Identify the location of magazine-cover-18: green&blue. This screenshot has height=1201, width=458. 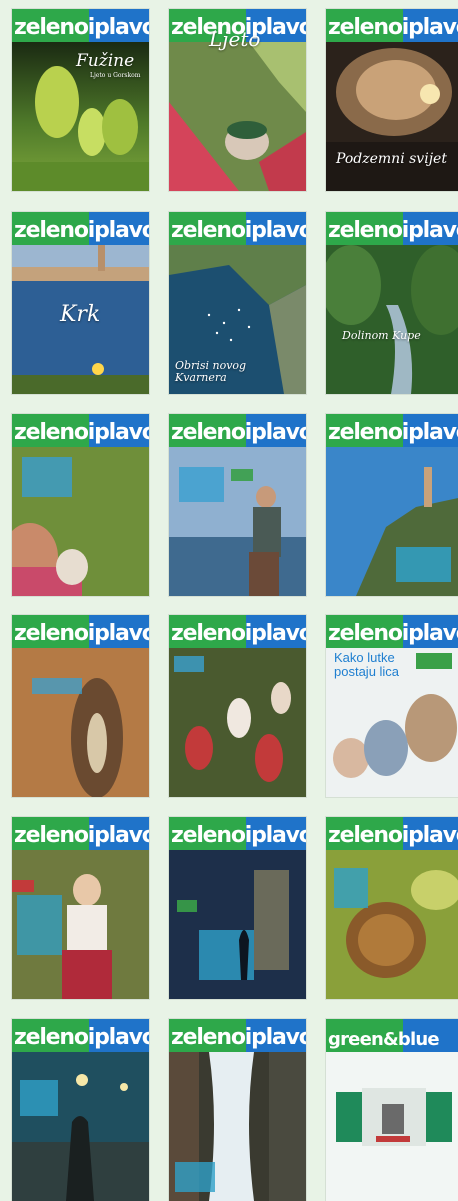
(392, 1110).